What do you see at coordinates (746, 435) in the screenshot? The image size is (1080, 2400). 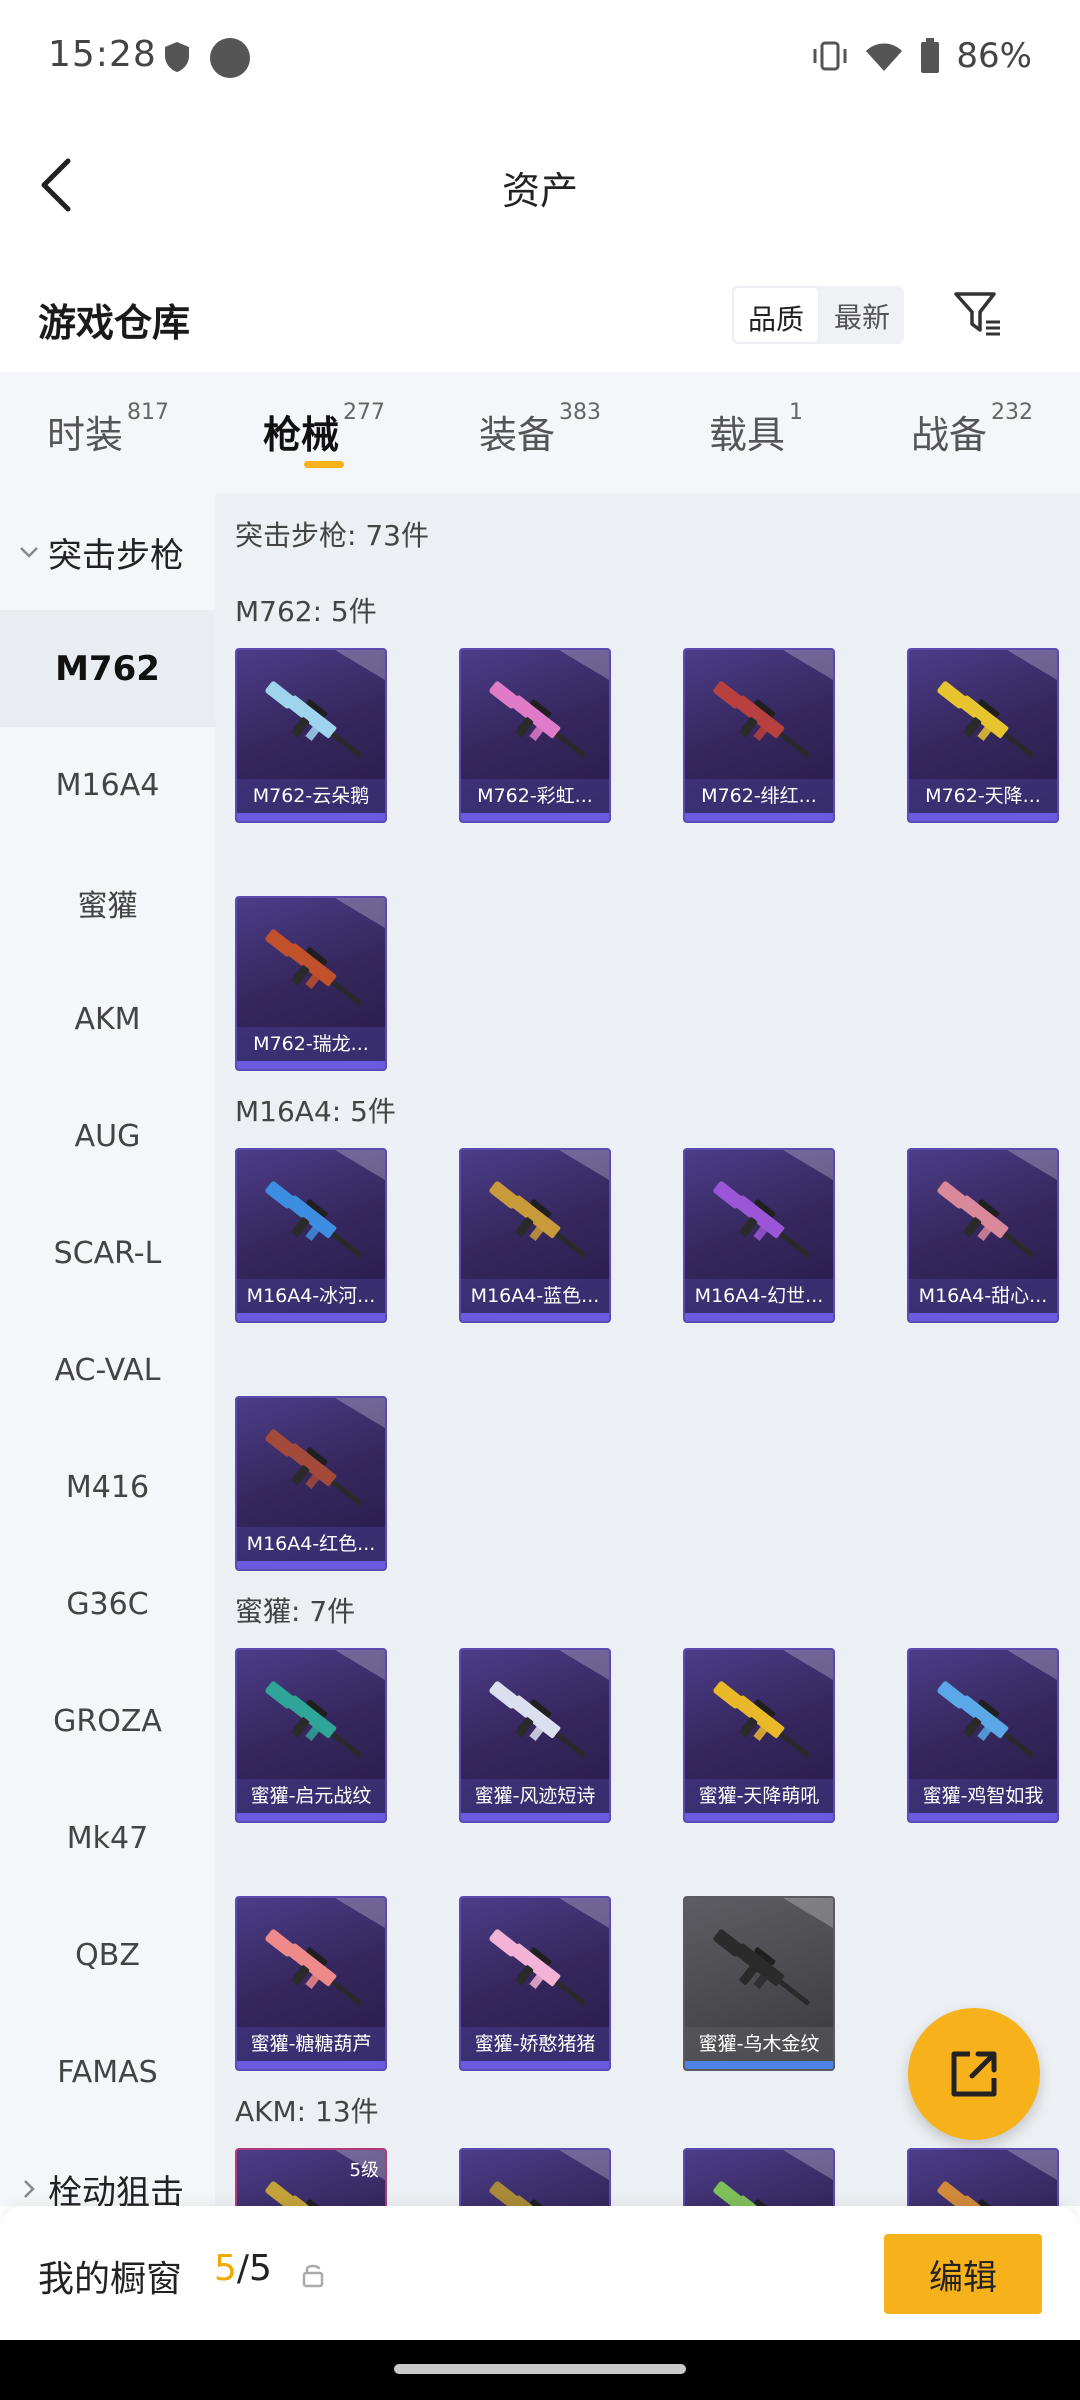 I see `tab-label: 载具` at bounding box center [746, 435].